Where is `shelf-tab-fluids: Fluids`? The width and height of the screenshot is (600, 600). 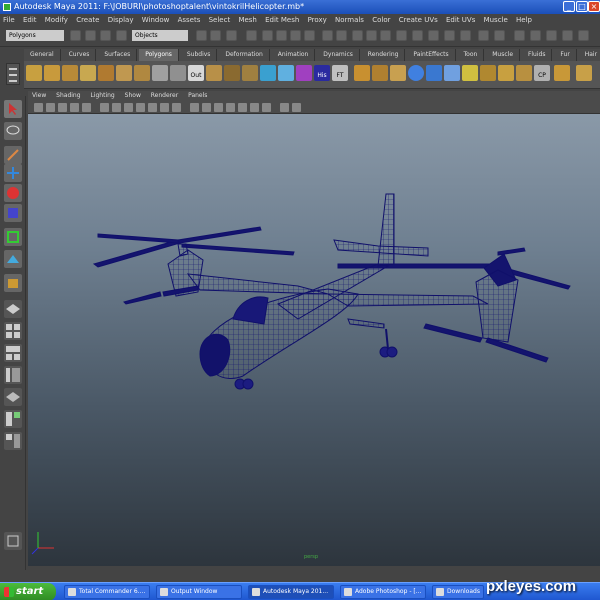 shelf-tab-fluids: Fluids is located at coordinates (537, 55).